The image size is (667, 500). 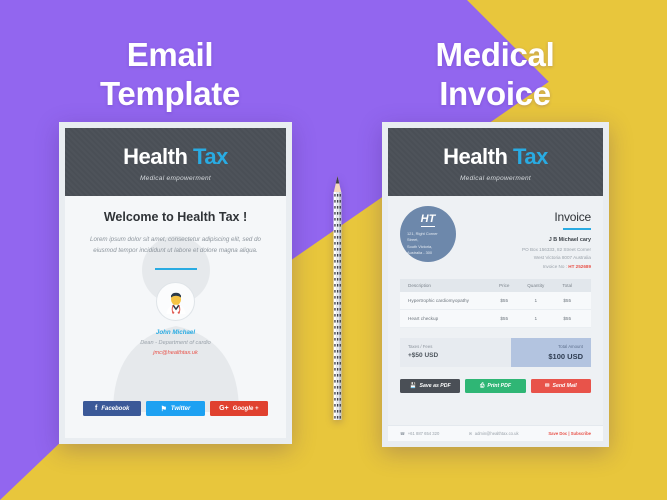 I want to click on invoice-title-rule, so click(x=577, y=229).